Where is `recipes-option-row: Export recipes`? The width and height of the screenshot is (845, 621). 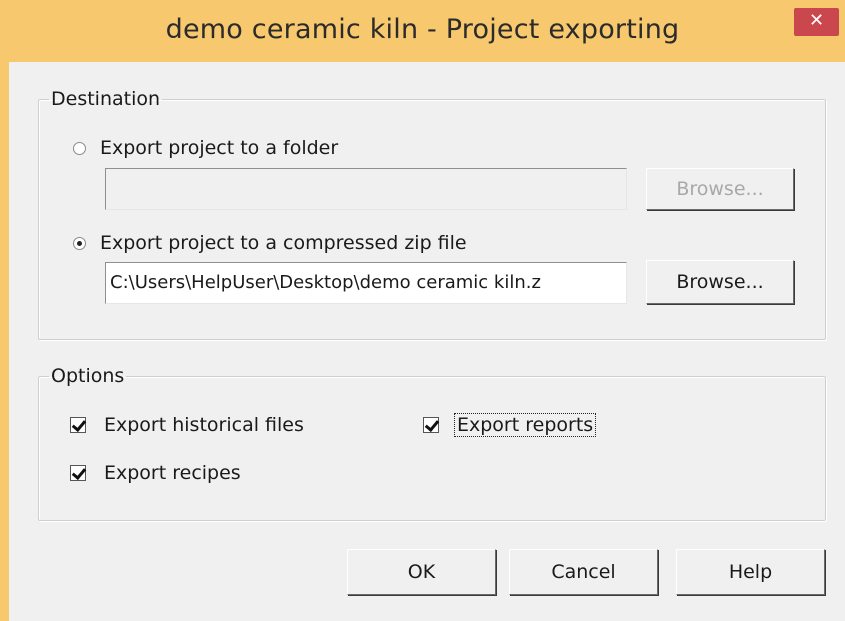 recipes-option-row: Export recipes is located at coordinates (155, 473).